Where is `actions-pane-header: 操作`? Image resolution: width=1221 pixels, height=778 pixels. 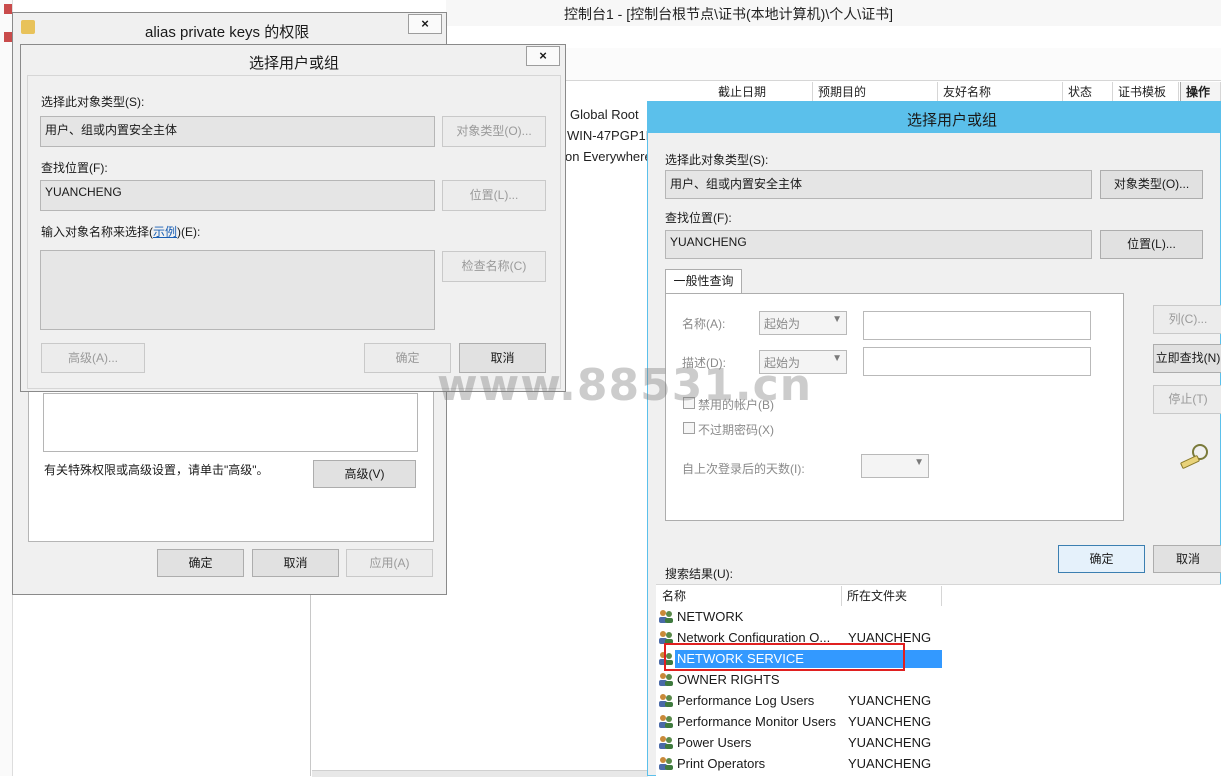
actions-pane-header: 操作 is located at coordinates (1200, 92).